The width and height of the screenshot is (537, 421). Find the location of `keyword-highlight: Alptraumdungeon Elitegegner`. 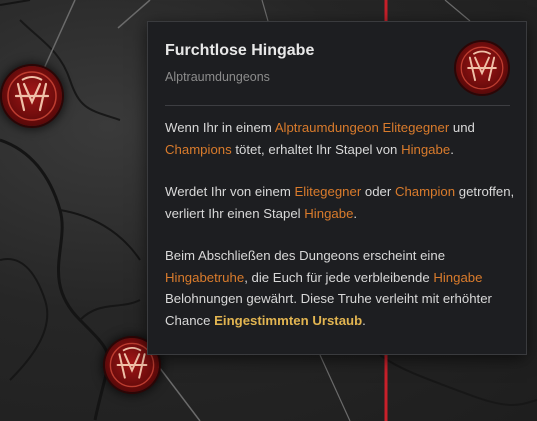

keyword-highlight: Alptraumdungeon Elitegegner is located at coordinates (362, 127).